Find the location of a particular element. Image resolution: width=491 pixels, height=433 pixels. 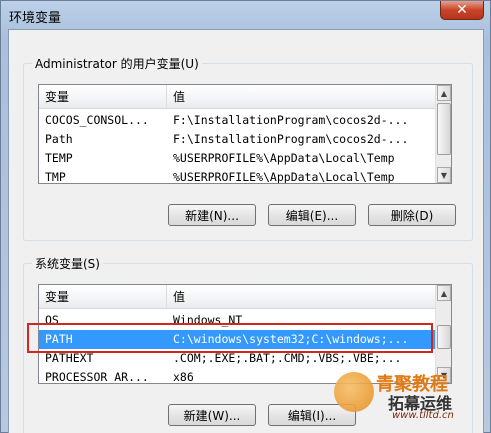

table-row: TMP %USERPROFILE%\AppData\Local\Temp is located at coordinates (237, 176).